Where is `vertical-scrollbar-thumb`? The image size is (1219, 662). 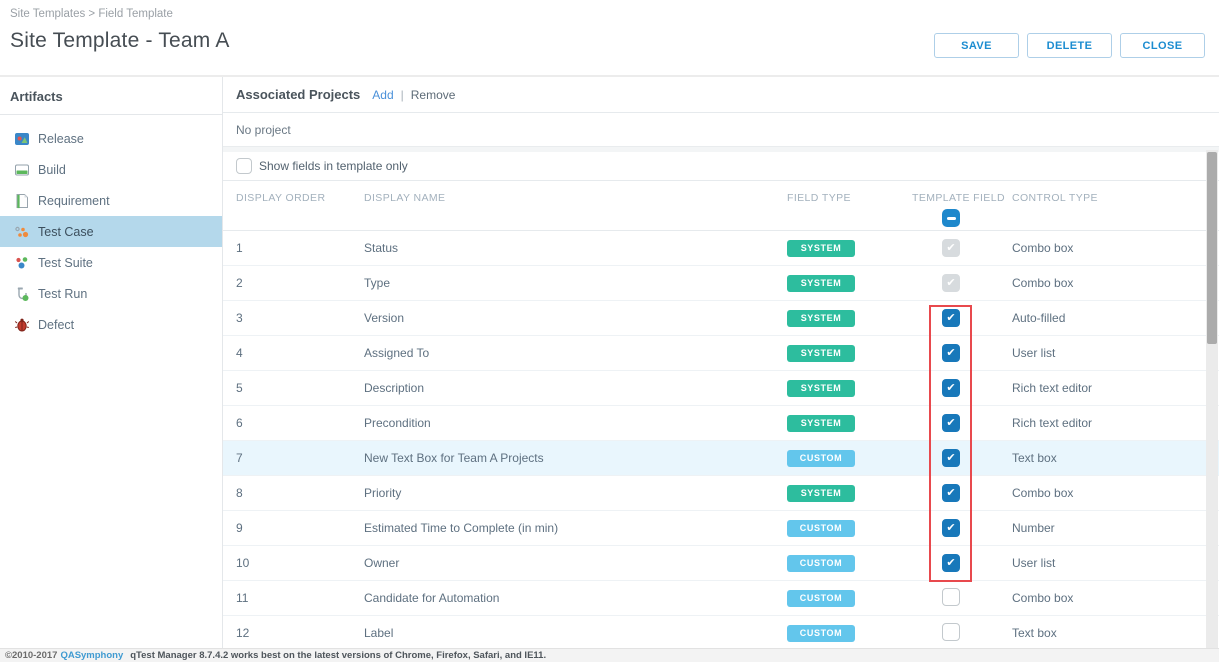 vertical-scrollbar-thumb is located at coordinates (1212, 248).